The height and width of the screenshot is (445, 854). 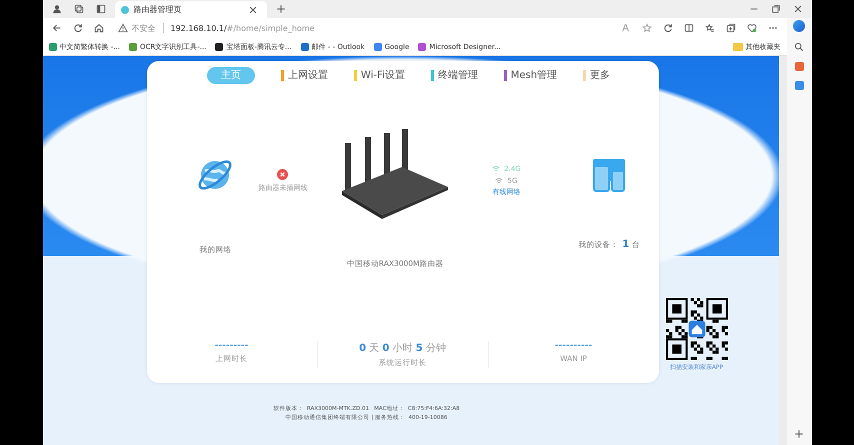 What do you see at coordinates (101, 9) in the screenshot?
I see `tab-actions-icon` at bounding box center [101, 9].